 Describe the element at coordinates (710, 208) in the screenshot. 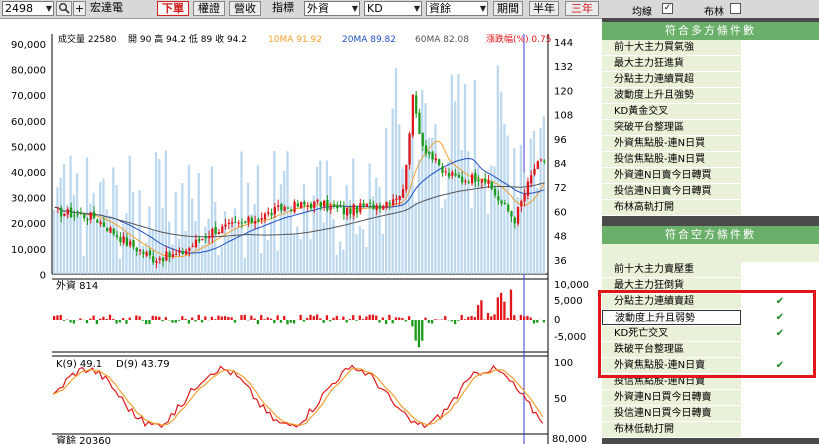

I see `bull-row: 布林高軌打開` at that location.